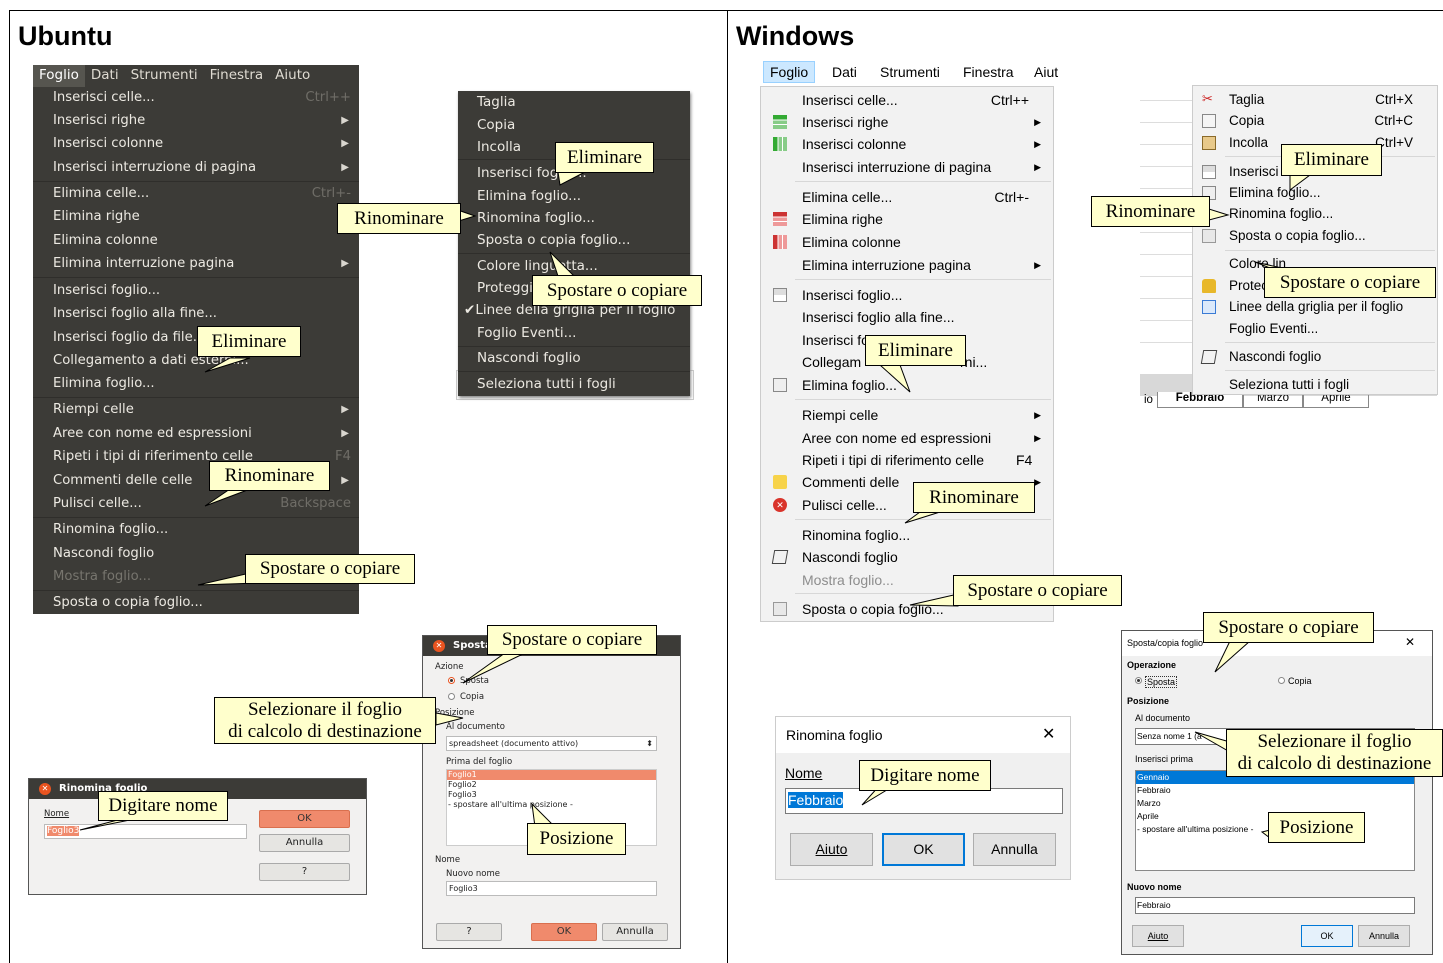 The height and width of the screenshot is (963, 1443). Describe the element at coordinates (1328, 307) in the screenshot. I see `ctx-linee-griglia: Linee della griglia per il foglio` at that location.